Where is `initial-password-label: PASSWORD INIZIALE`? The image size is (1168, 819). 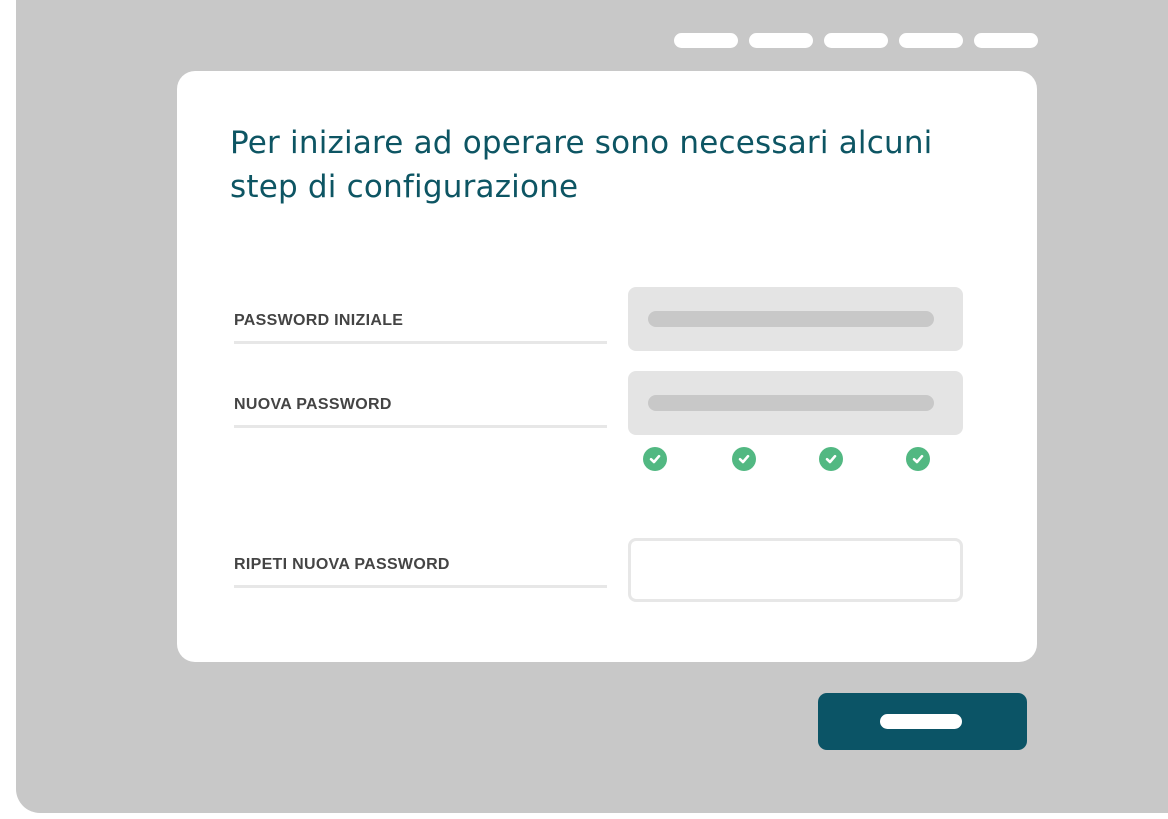
initial-password-label: PASSWORD INIZIALE is located at coordinates (420, 328).